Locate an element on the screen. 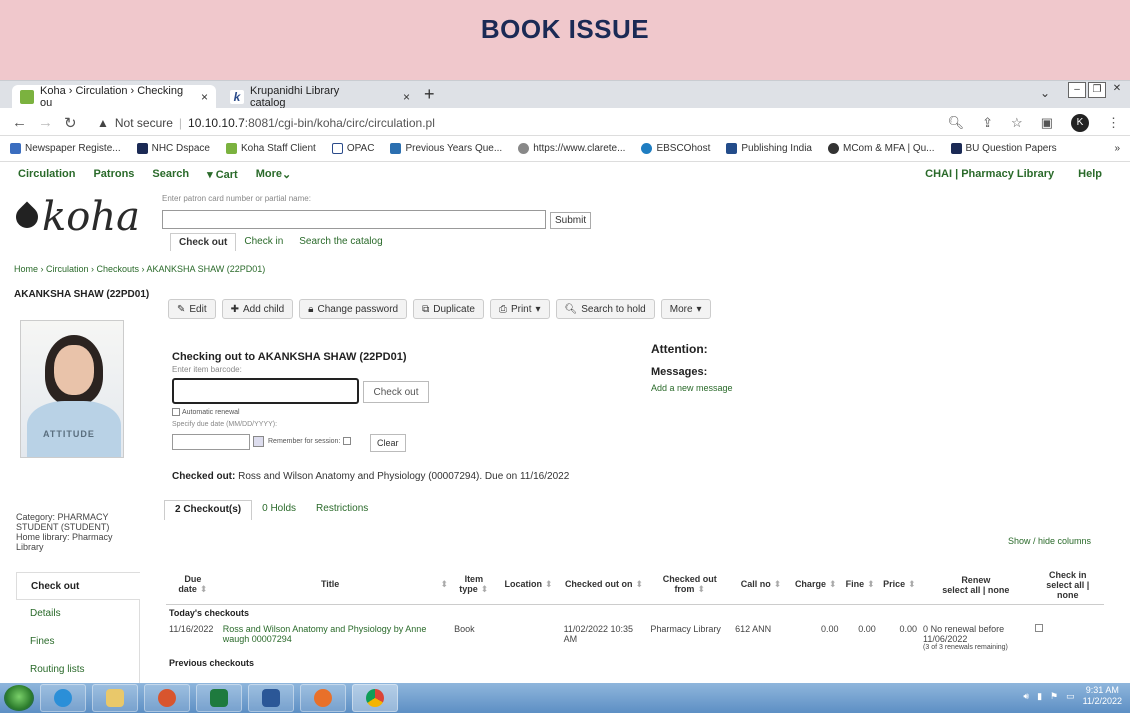  barcode-input is located at coordinates (265, 391).